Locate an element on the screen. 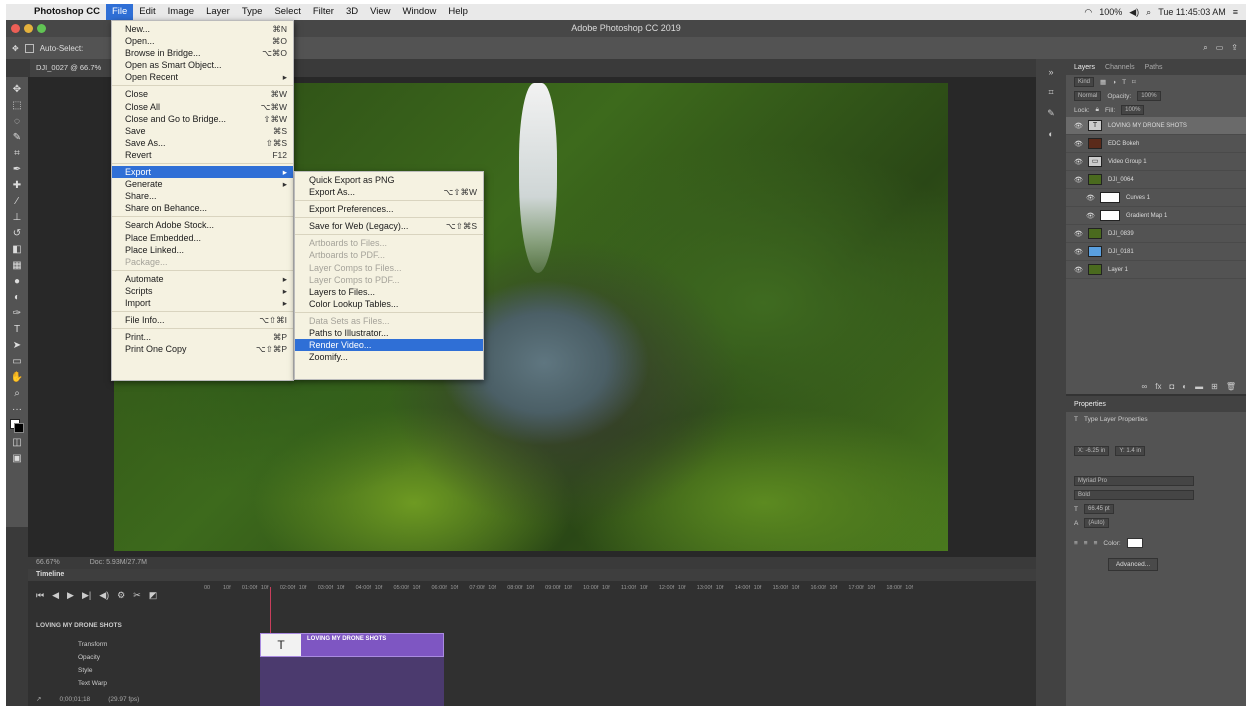 The width and height of the screenshot is (1252, 706). eraser-tool-icon: ◧ is located at coordinates (17, 249).